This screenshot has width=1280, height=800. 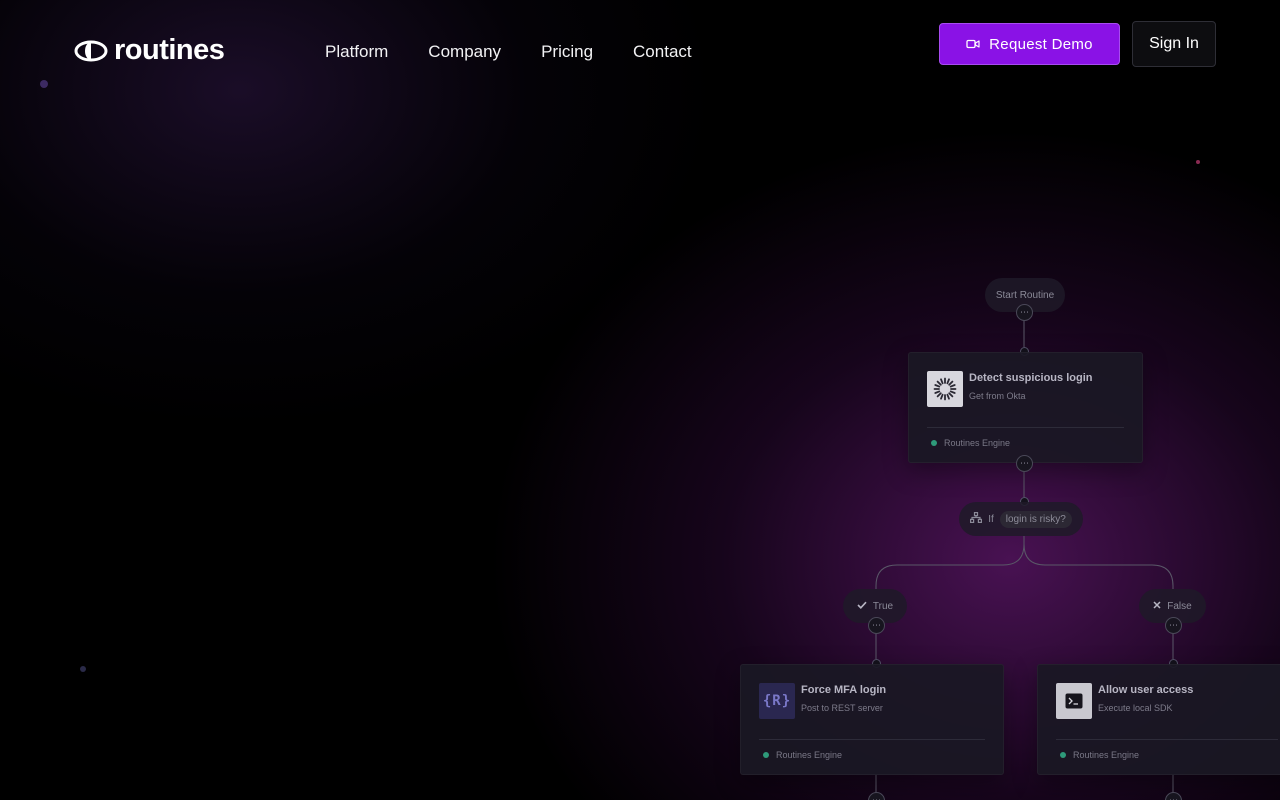 What do you see at coordinates (883, 606) in the screenshot?
I see `true-label: True` at bounding box center [883, 606].